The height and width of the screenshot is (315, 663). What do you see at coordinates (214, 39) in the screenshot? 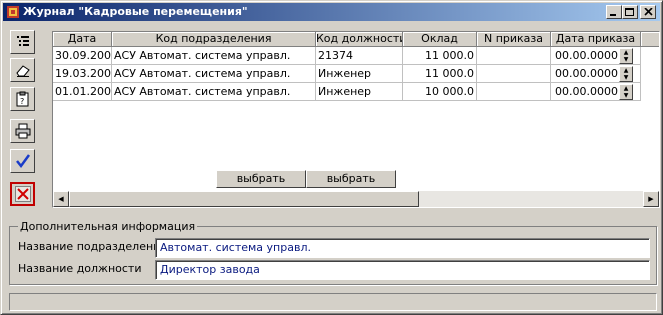
I see `column-header-dept: Код подразделения` at bounding box center [214, 39].